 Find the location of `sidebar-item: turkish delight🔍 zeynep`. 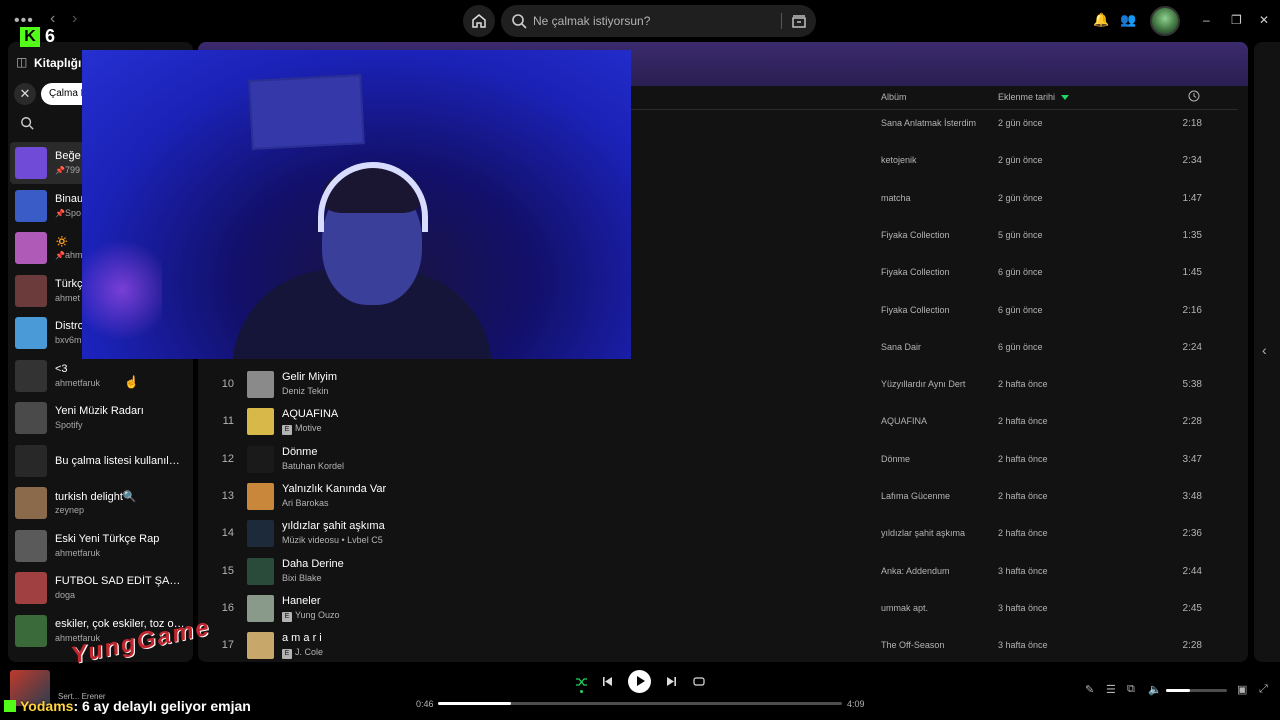

sidebar-item: turkish delight🔍 zeynep is located at coordinates (99, 503).